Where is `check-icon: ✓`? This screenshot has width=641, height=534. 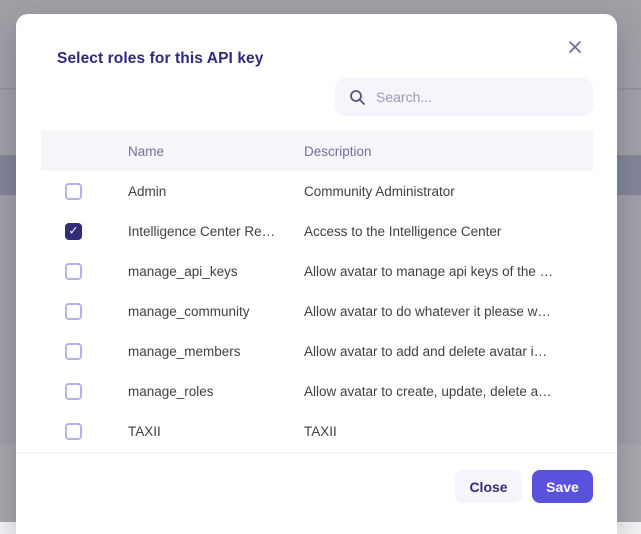 check-icon: ✓ is located at coordinates (73, 231).